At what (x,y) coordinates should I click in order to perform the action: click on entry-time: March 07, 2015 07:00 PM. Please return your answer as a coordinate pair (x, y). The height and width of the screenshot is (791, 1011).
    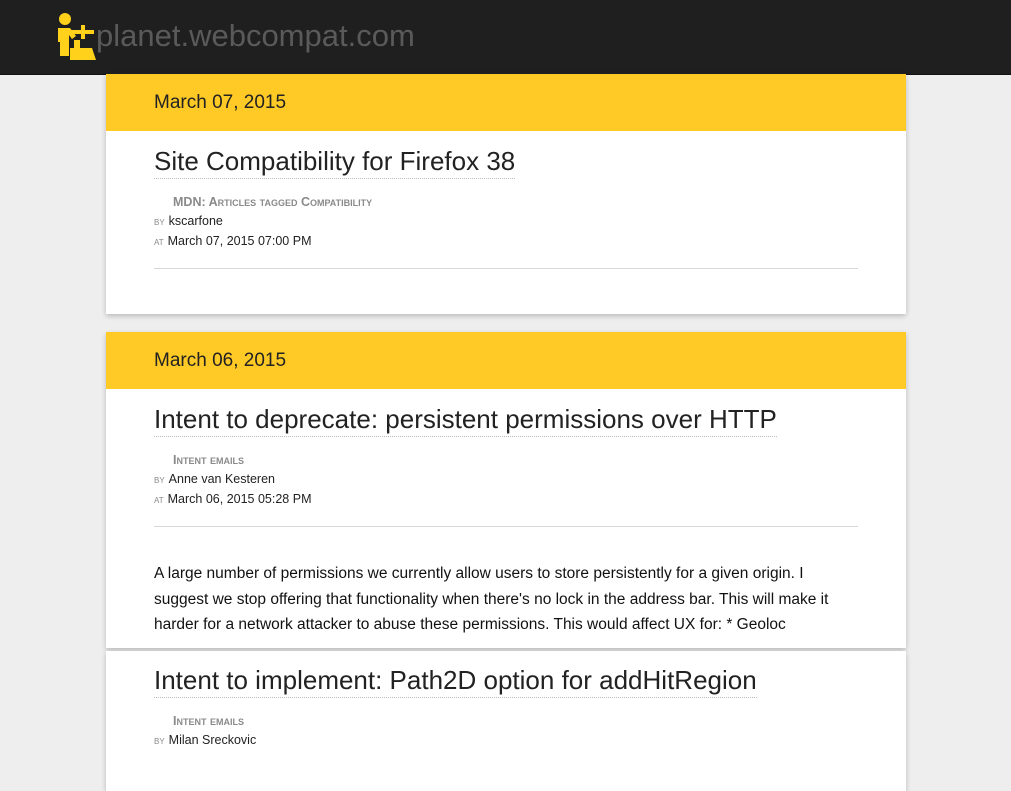
    Looking at the image, I should click on (240, 241).